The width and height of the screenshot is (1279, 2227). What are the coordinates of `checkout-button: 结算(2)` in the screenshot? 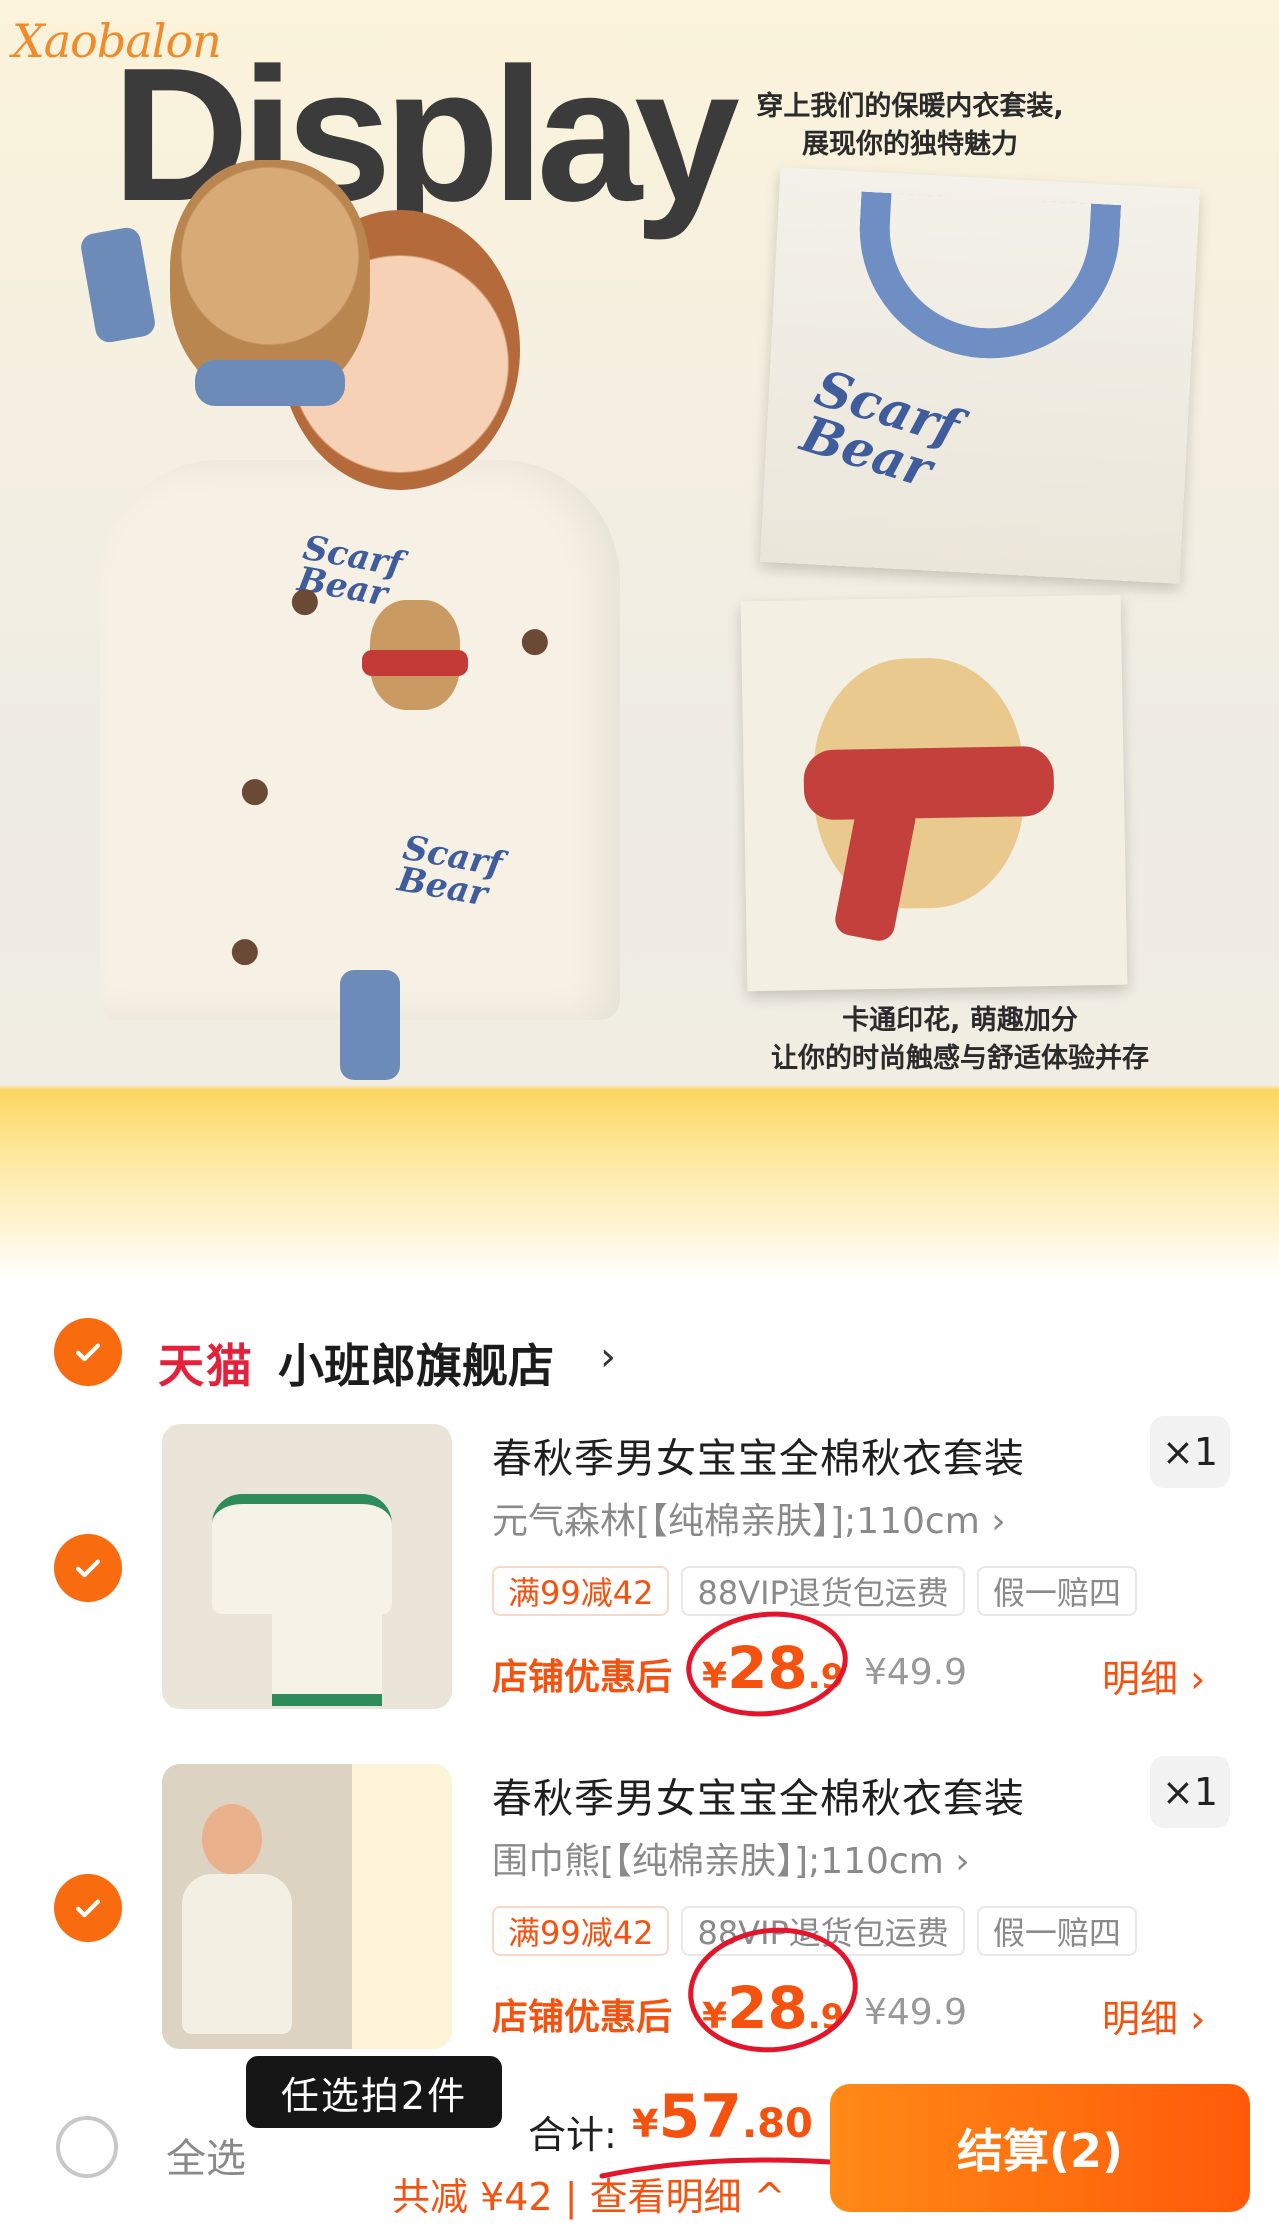 It's located at (1040, 2148).